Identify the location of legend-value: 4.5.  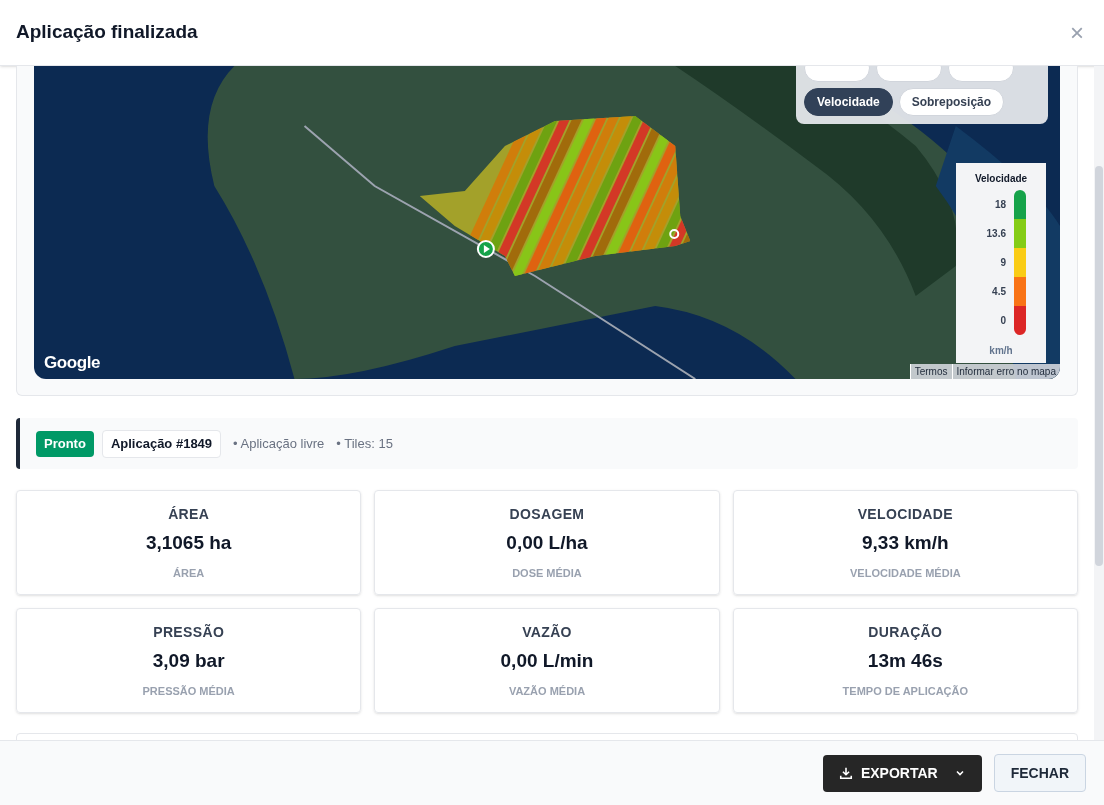
(998, 292).